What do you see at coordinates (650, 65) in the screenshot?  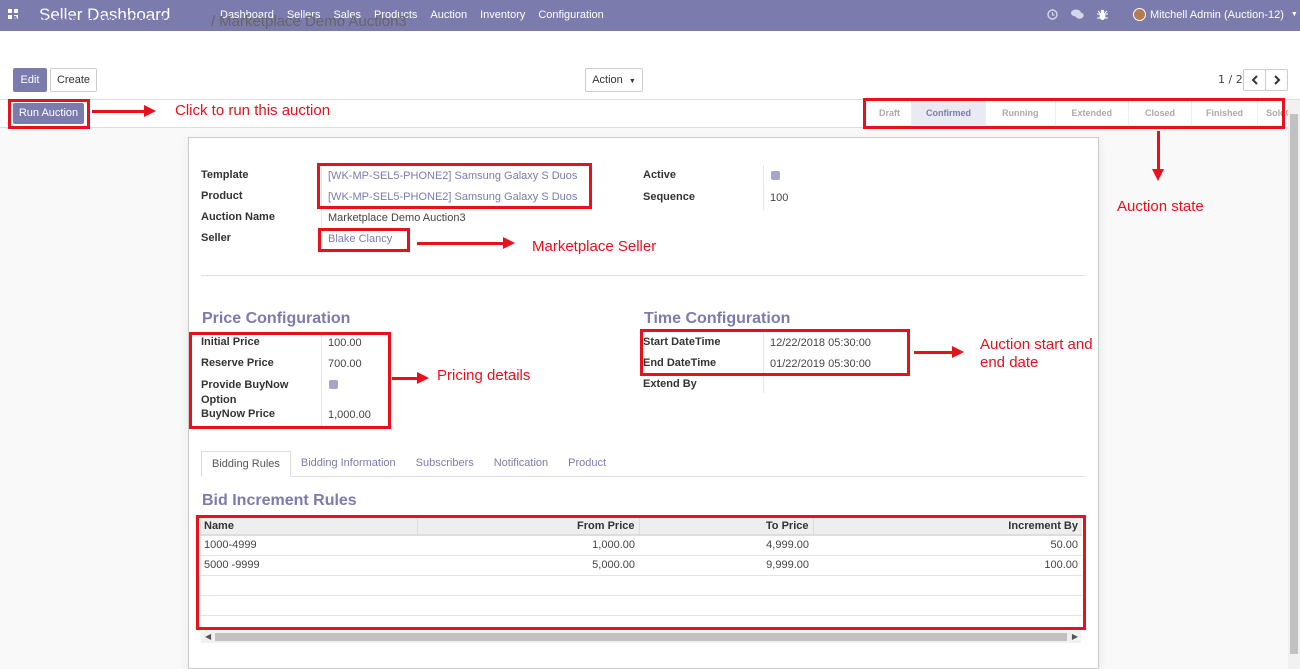 I see `control-panel` at bounding box center [650, 65].